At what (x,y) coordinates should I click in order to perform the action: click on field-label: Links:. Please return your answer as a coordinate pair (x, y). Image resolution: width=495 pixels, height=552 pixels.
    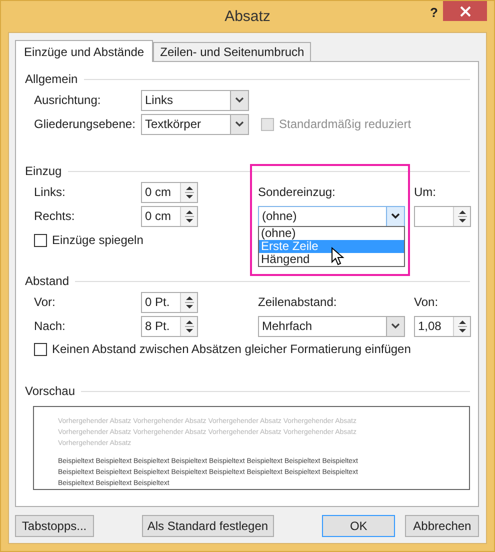
    Looking at the image, I should click on (50, 192).